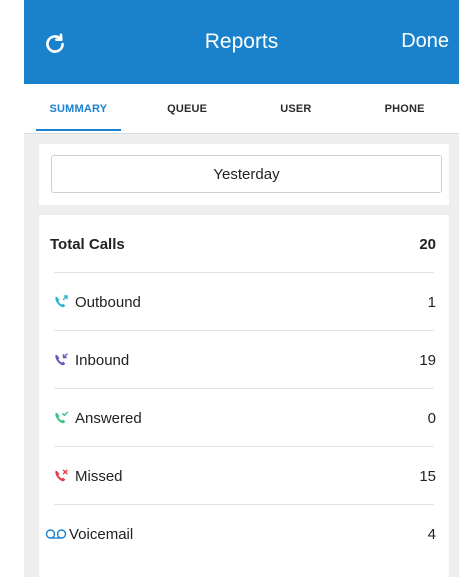 The image size is (463, 577). What do you see at coordinates (64, 418) in the screenshot?
I see `answered-call-icon` at bounding box center [64, 418].